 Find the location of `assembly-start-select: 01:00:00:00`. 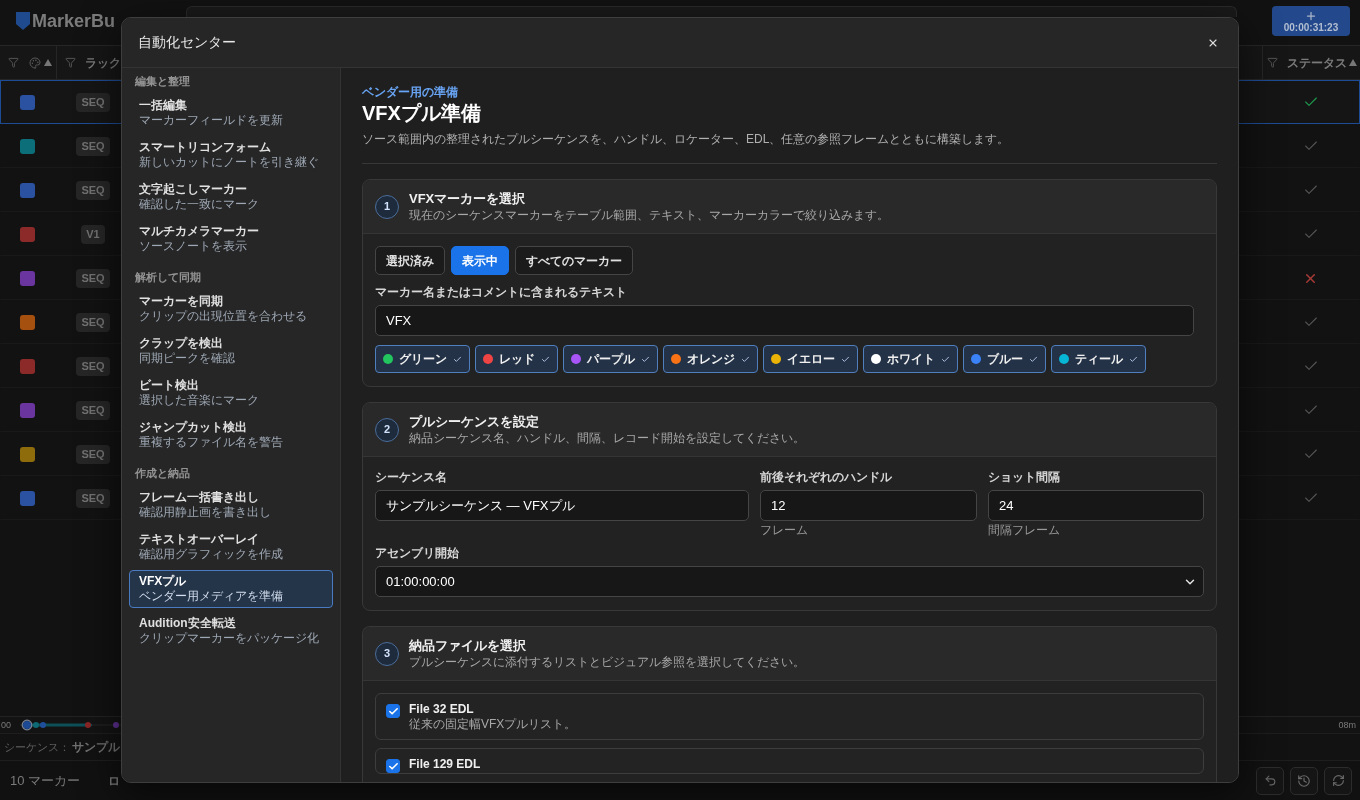

assembly-start-select: 01:00:00:00 is located at coordinates (789, 581).